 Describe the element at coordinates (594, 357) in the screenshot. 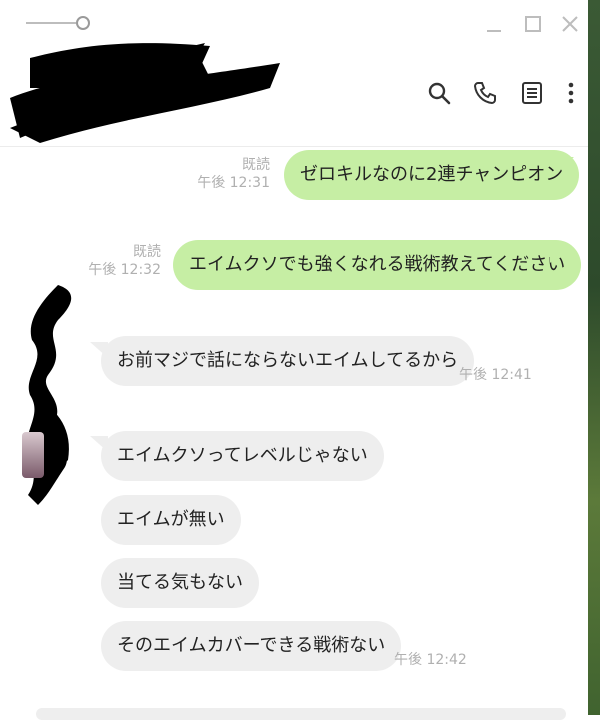

I see `desktop-background` at that location.